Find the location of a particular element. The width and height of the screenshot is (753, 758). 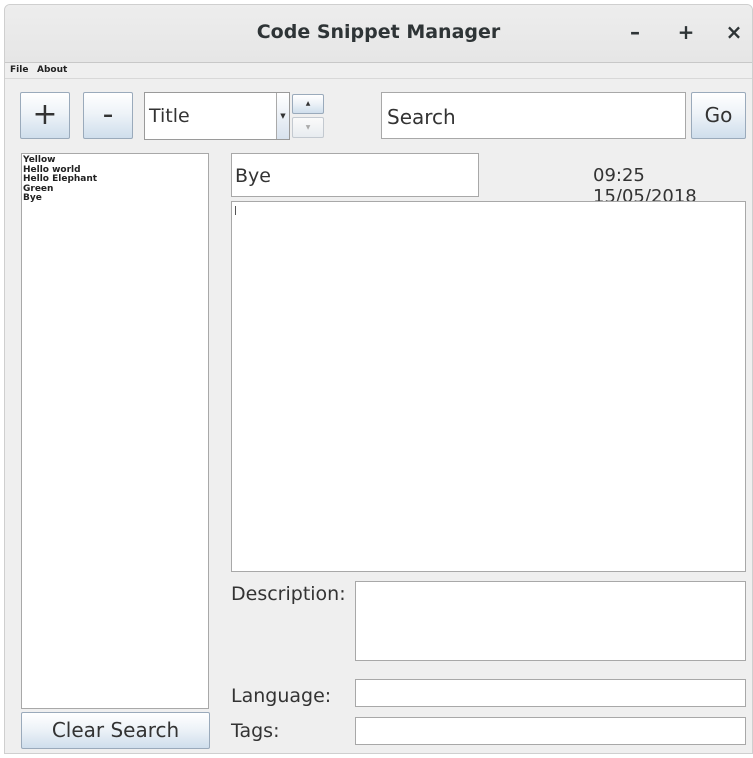

sort-descending-button: ▼ is located at coordinates (308, 127).